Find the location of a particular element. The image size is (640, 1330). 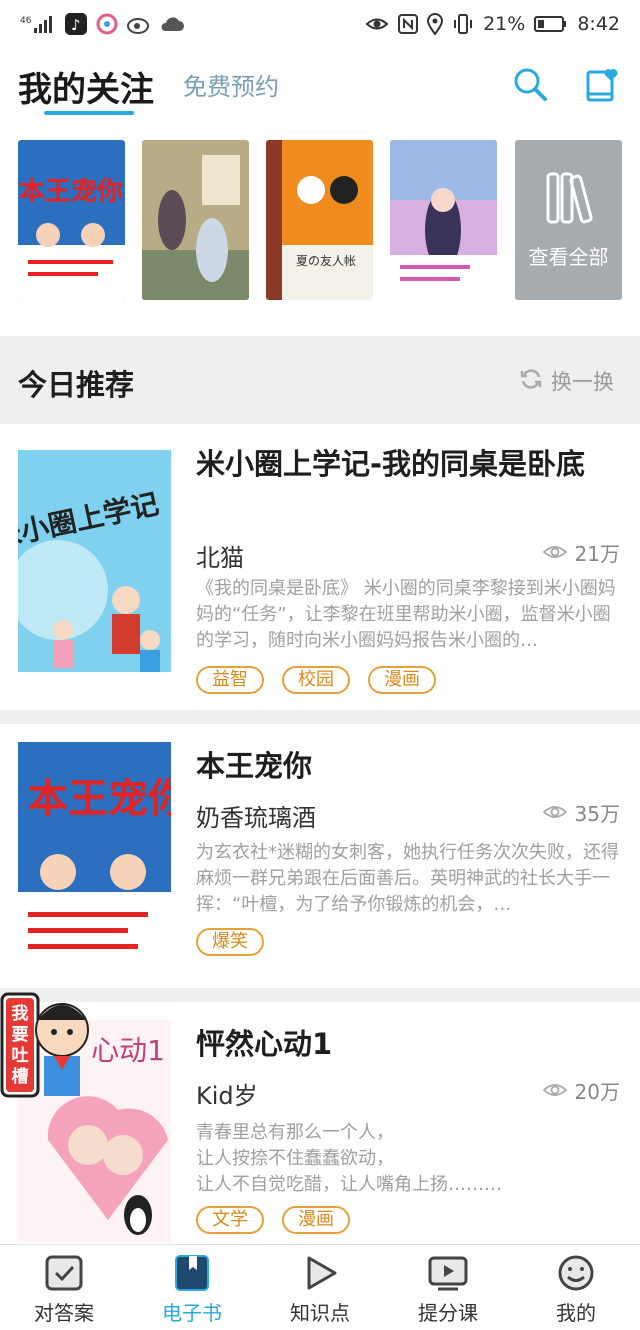

section-title: 今日推荐 is located at coordinates (76, 385).